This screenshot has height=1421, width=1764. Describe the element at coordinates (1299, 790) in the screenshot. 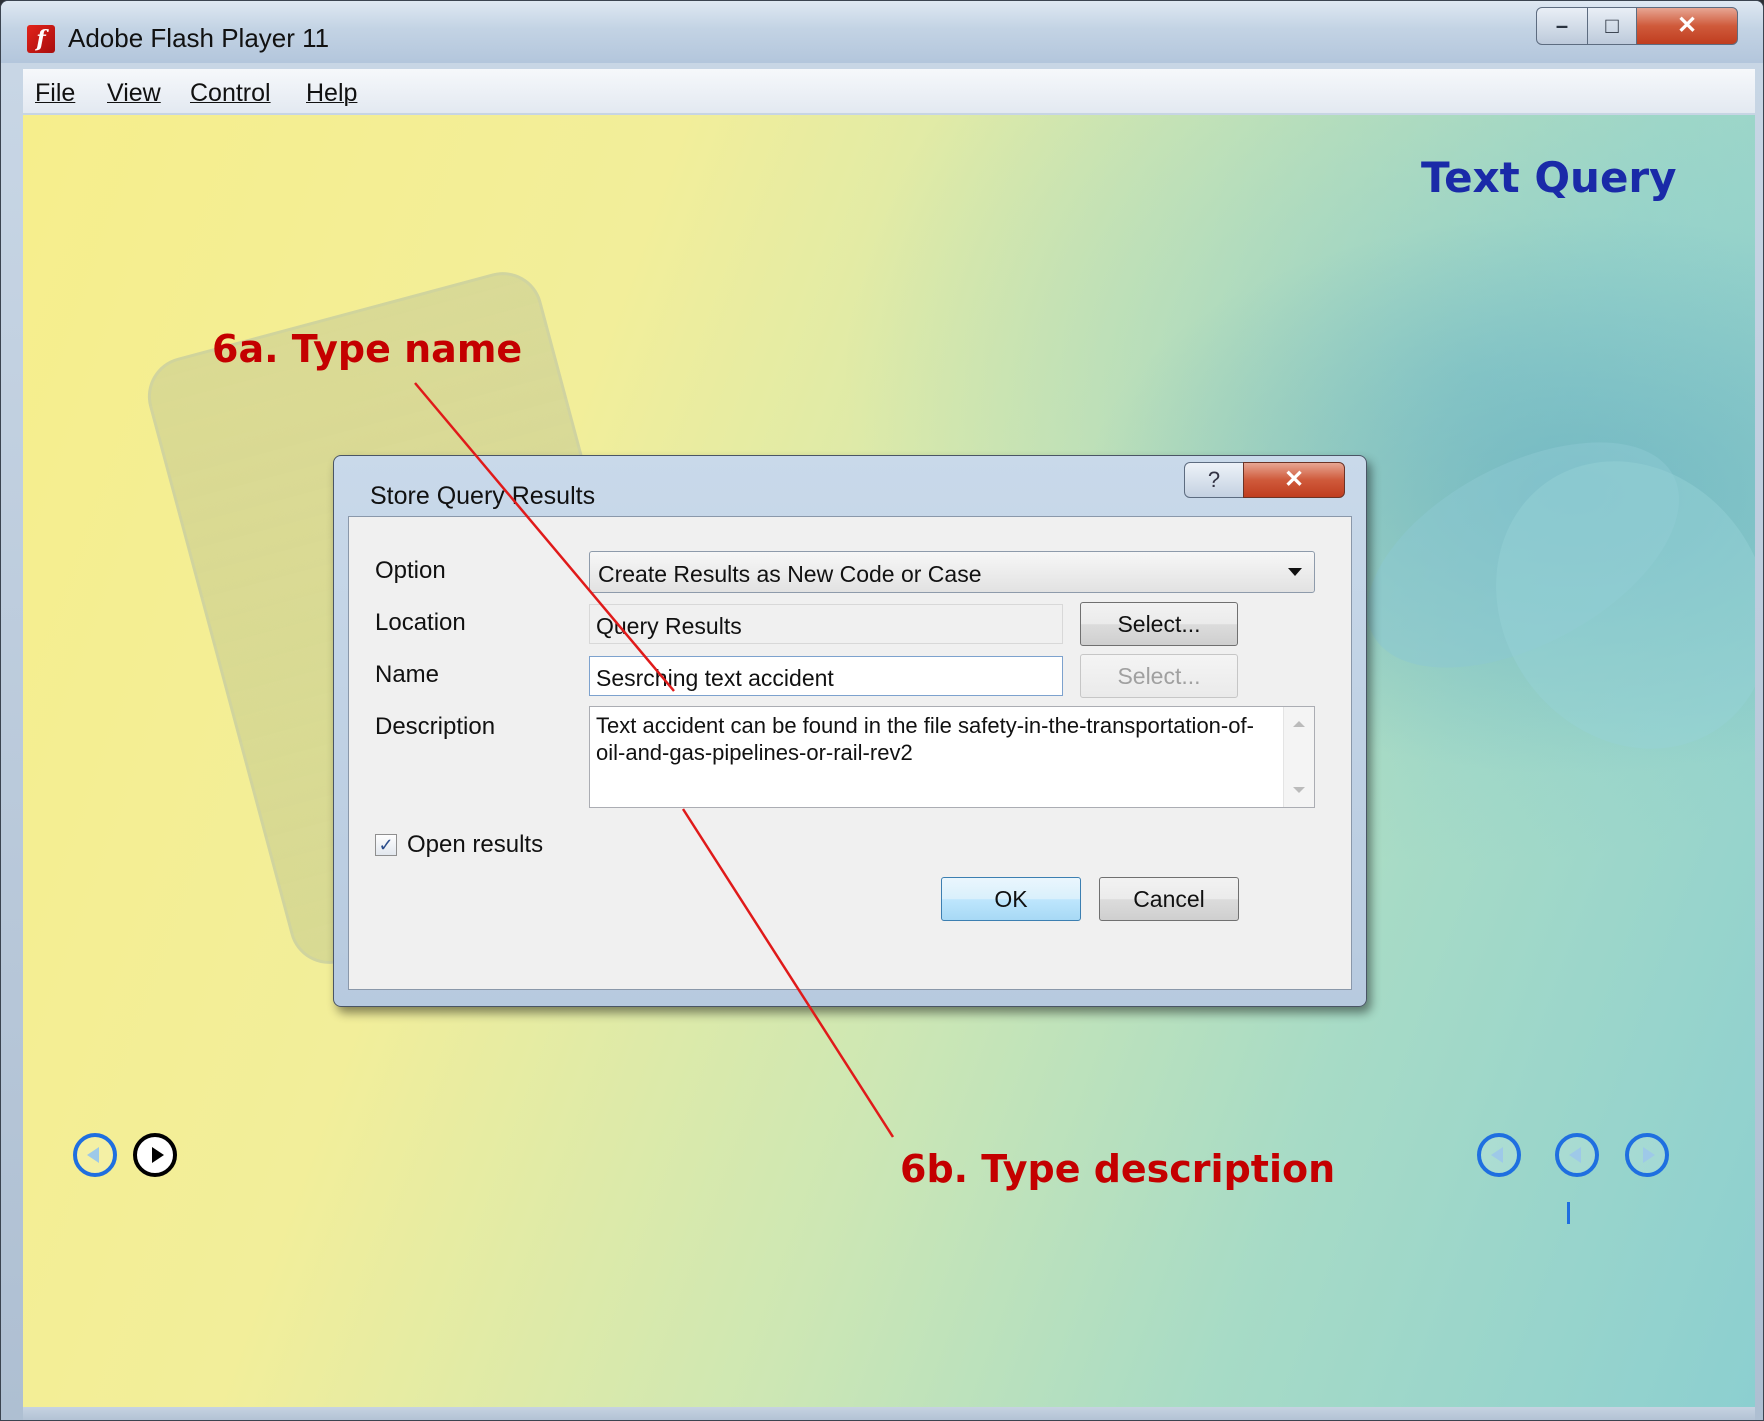

I see `scroll-down-icon` at that location.